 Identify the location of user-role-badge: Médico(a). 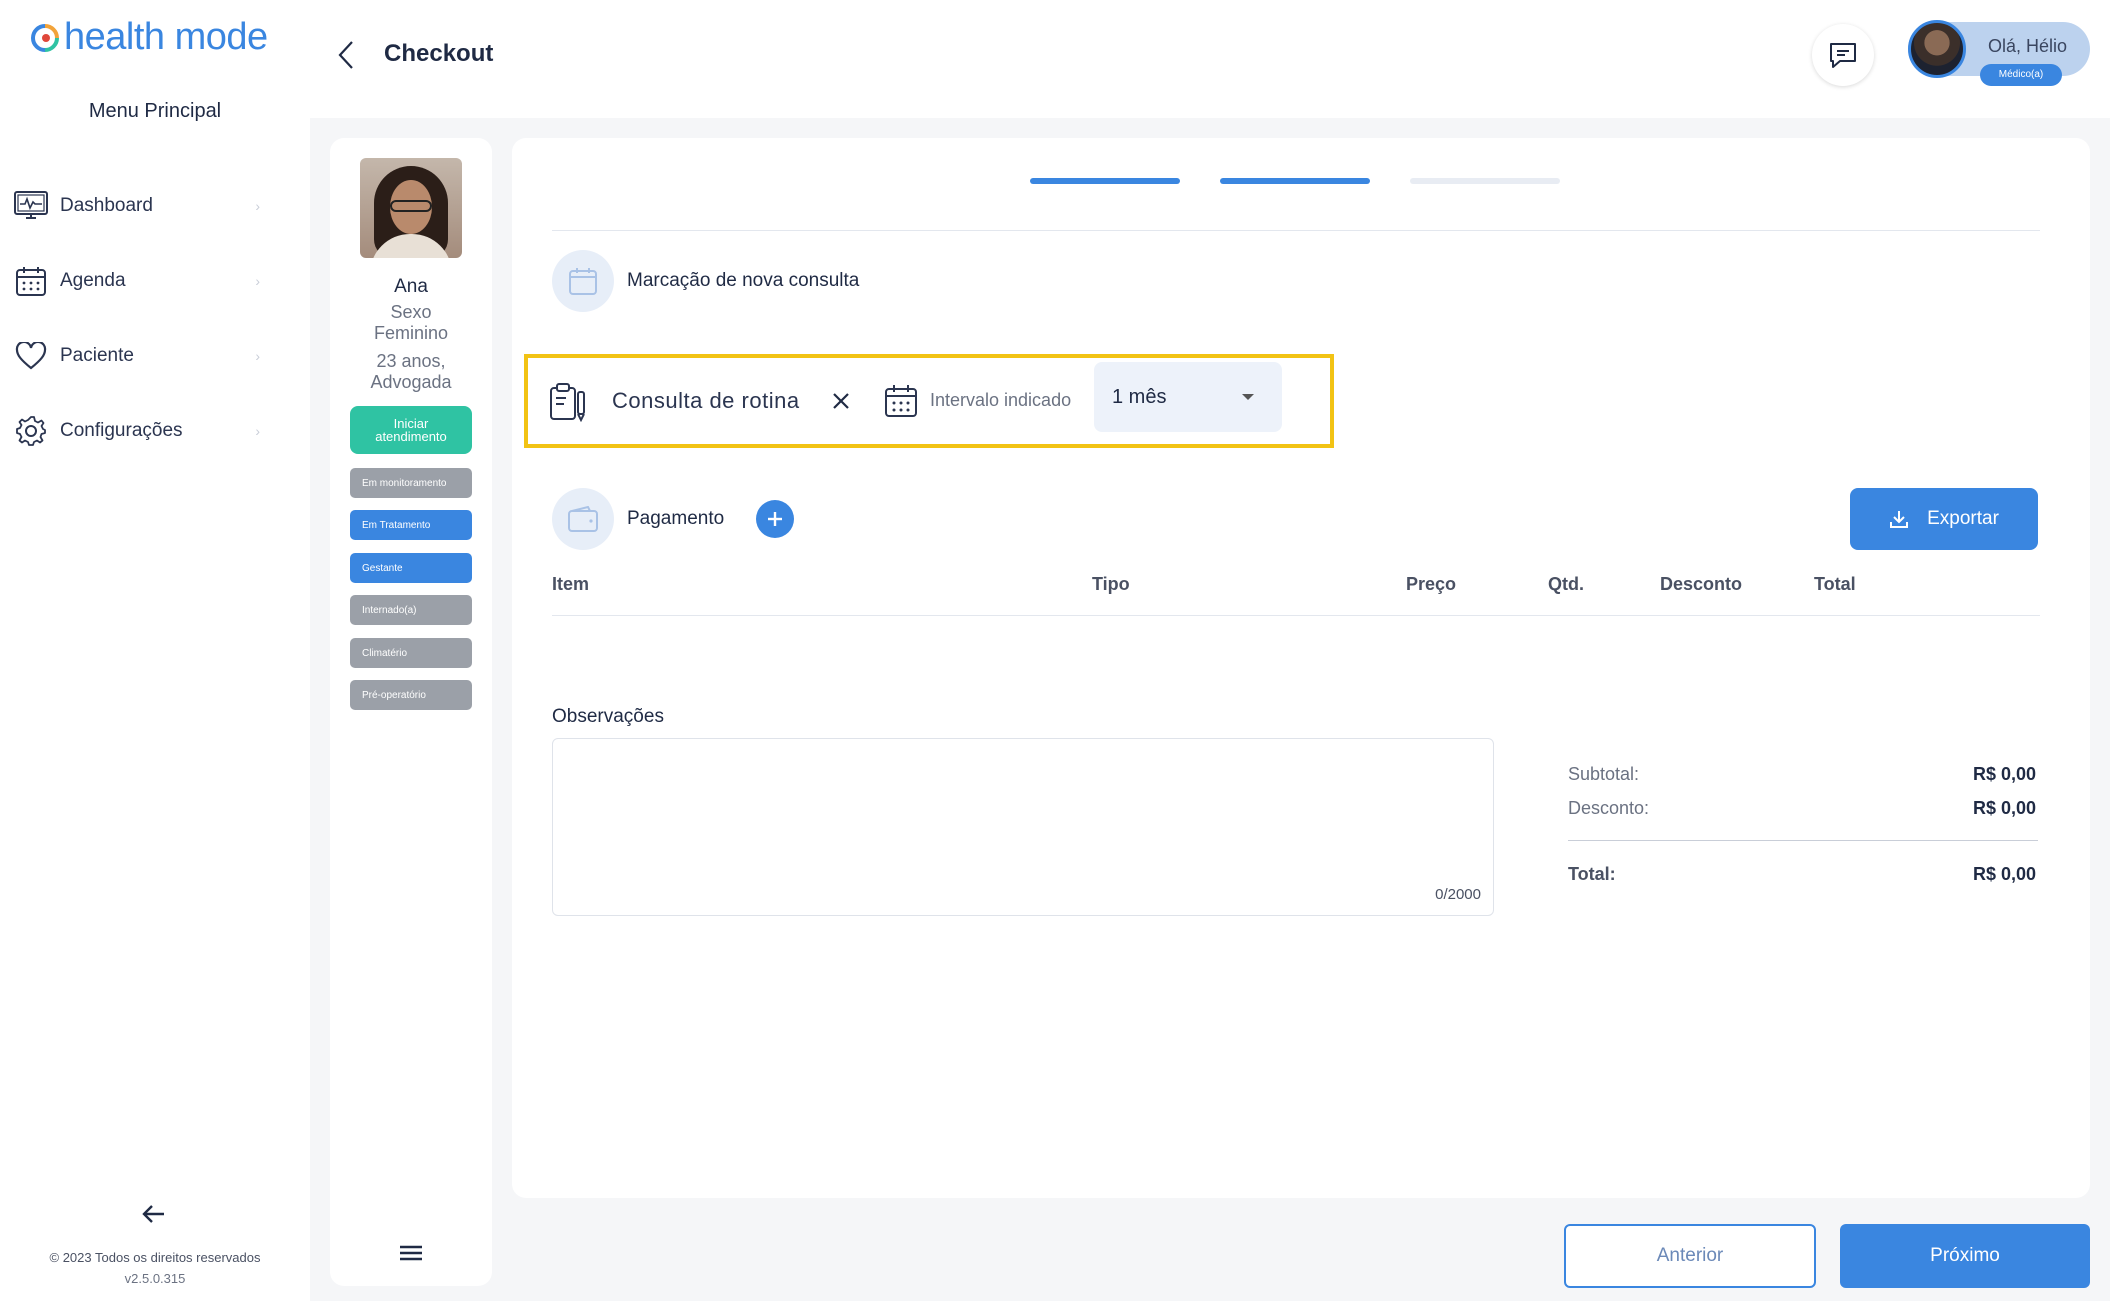
(2021, 75).